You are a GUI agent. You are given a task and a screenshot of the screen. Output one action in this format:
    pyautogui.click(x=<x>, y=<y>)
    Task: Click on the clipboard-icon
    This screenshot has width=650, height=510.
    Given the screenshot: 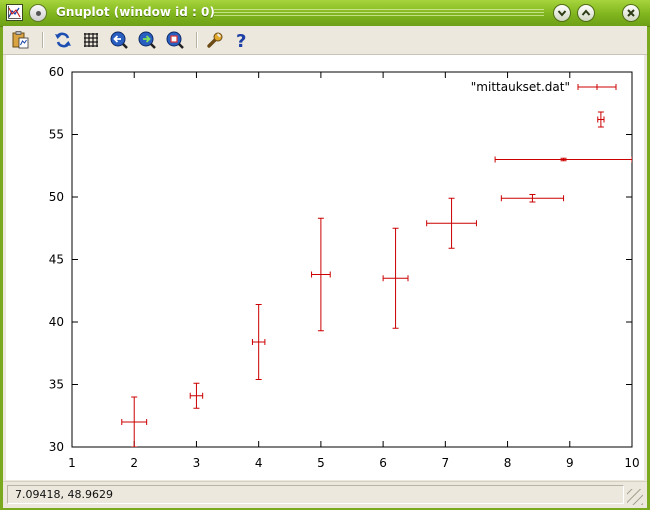 What is the action you would take?
    pyautogui.click(x=20, y=40)
    